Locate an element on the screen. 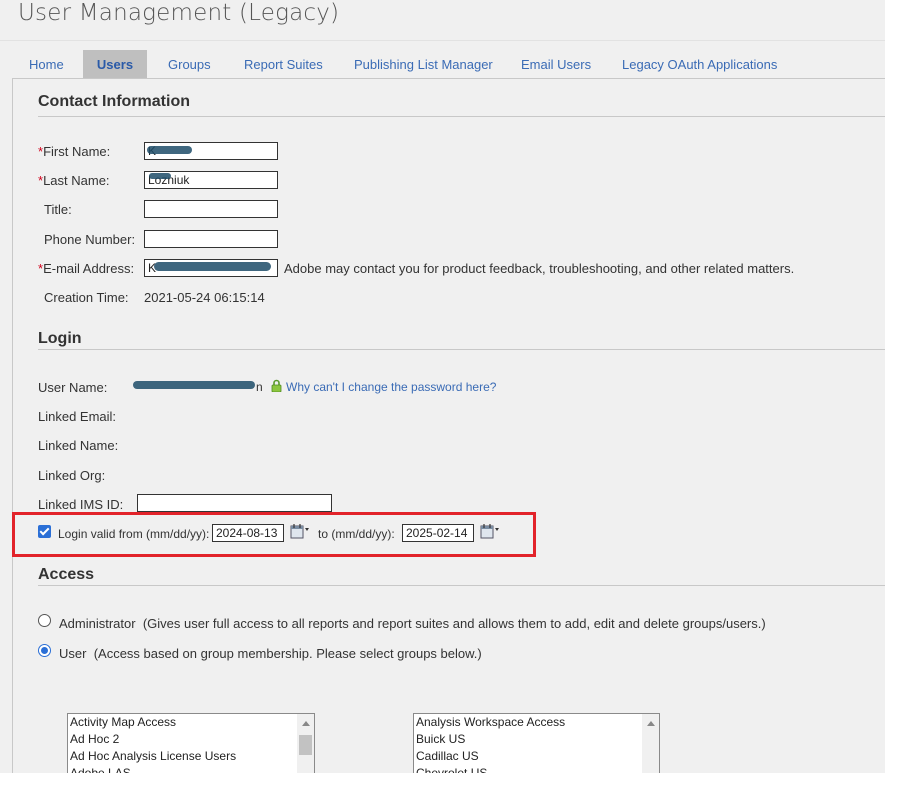  valid-to-date-field is located at coordinates (438, 533).